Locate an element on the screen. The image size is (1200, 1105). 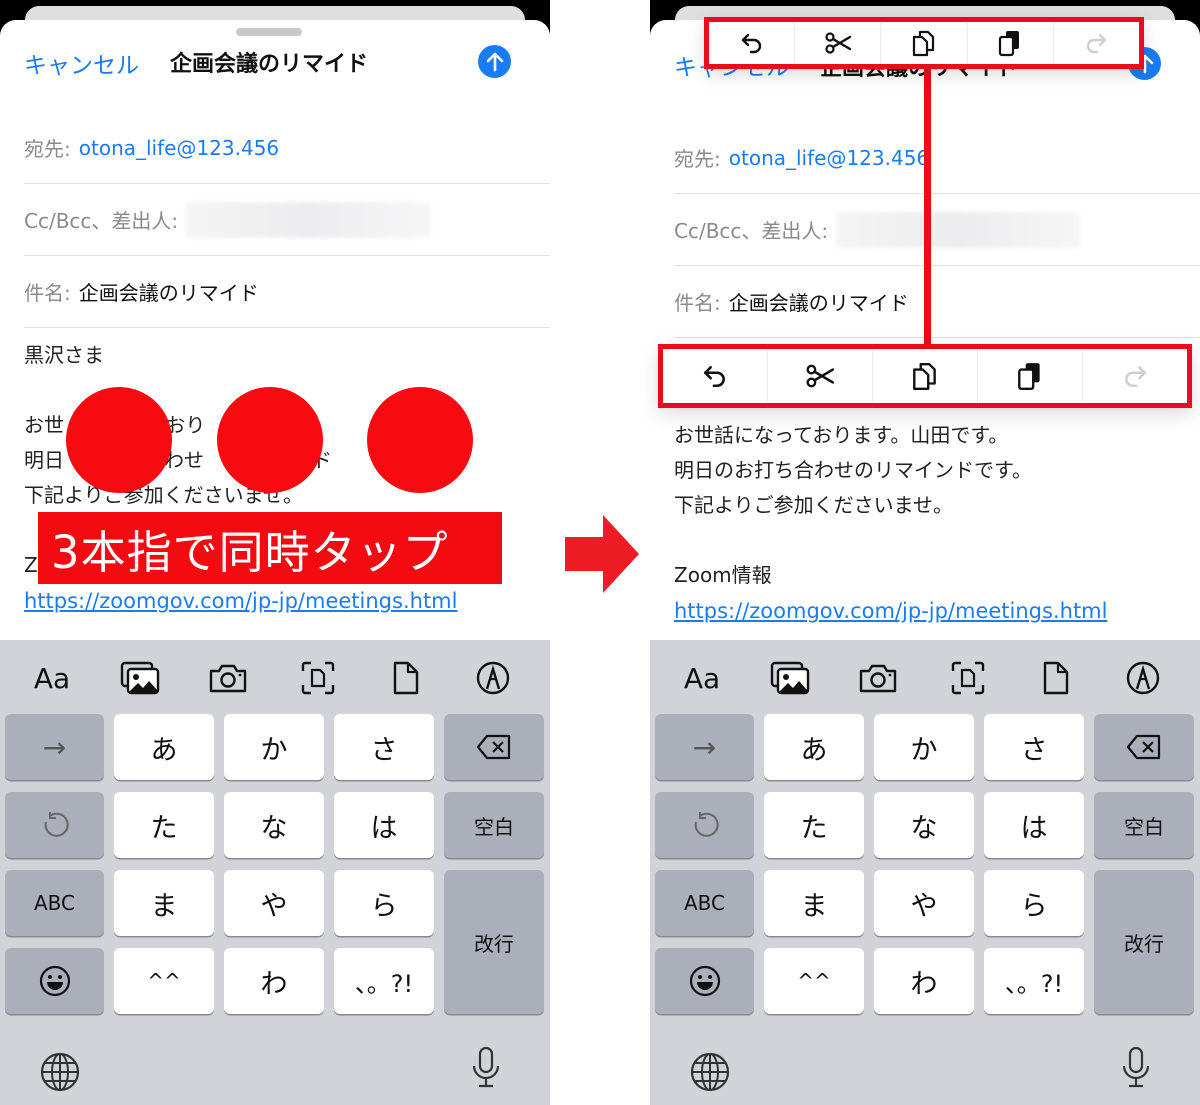
subject-value: 企画会議のリマイド is located at coordinates (168, 293).